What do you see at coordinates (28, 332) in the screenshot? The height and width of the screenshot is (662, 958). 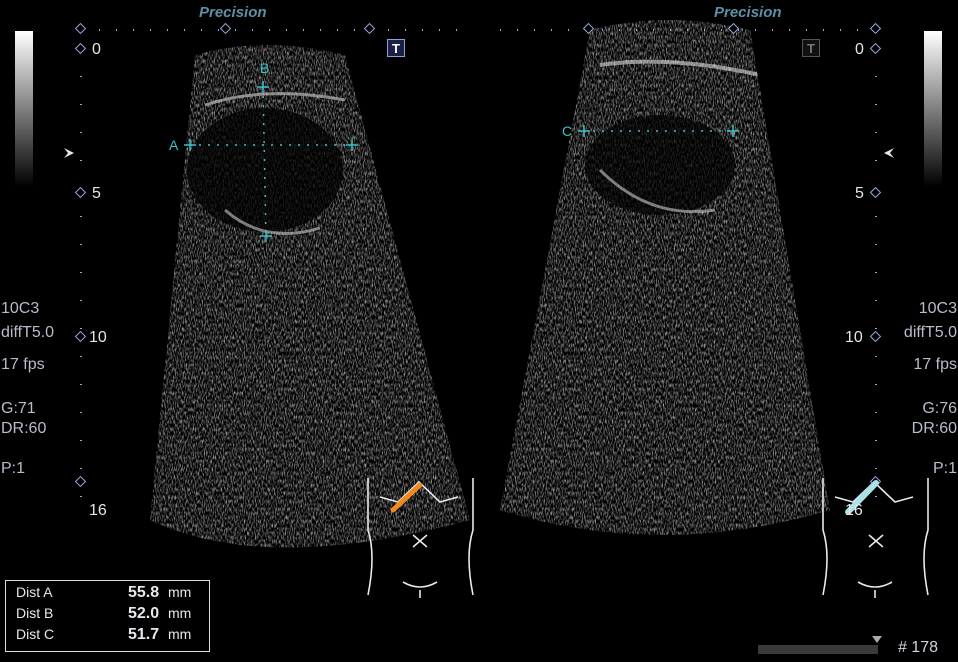 I see `left-mode: diffT5.0` at bounding box center [28, 332].